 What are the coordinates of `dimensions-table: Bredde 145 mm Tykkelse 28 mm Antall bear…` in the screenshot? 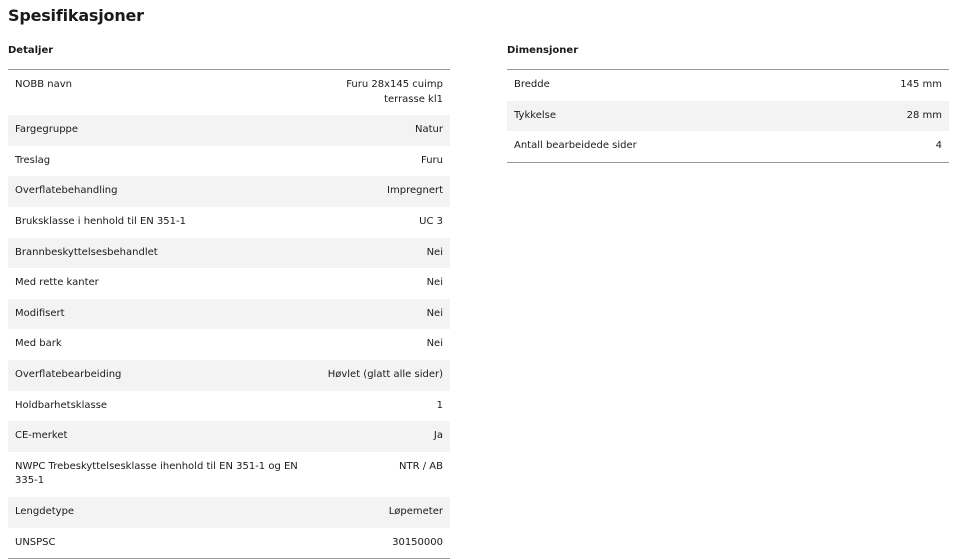 It's located at (728, 116).